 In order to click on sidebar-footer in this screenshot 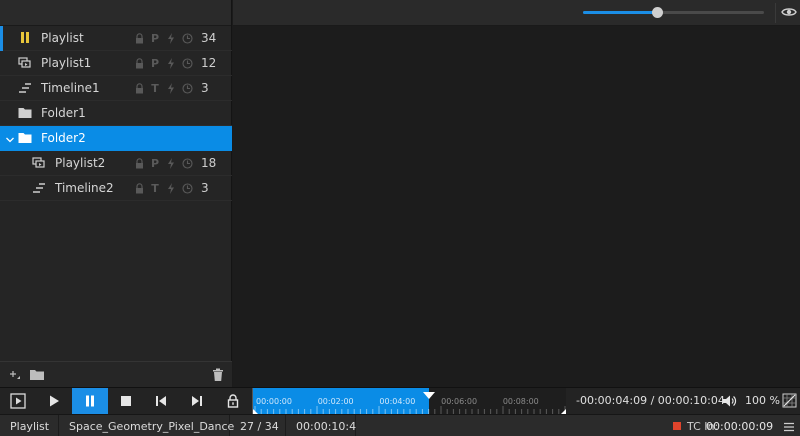, I will do `click(116, 374)`.